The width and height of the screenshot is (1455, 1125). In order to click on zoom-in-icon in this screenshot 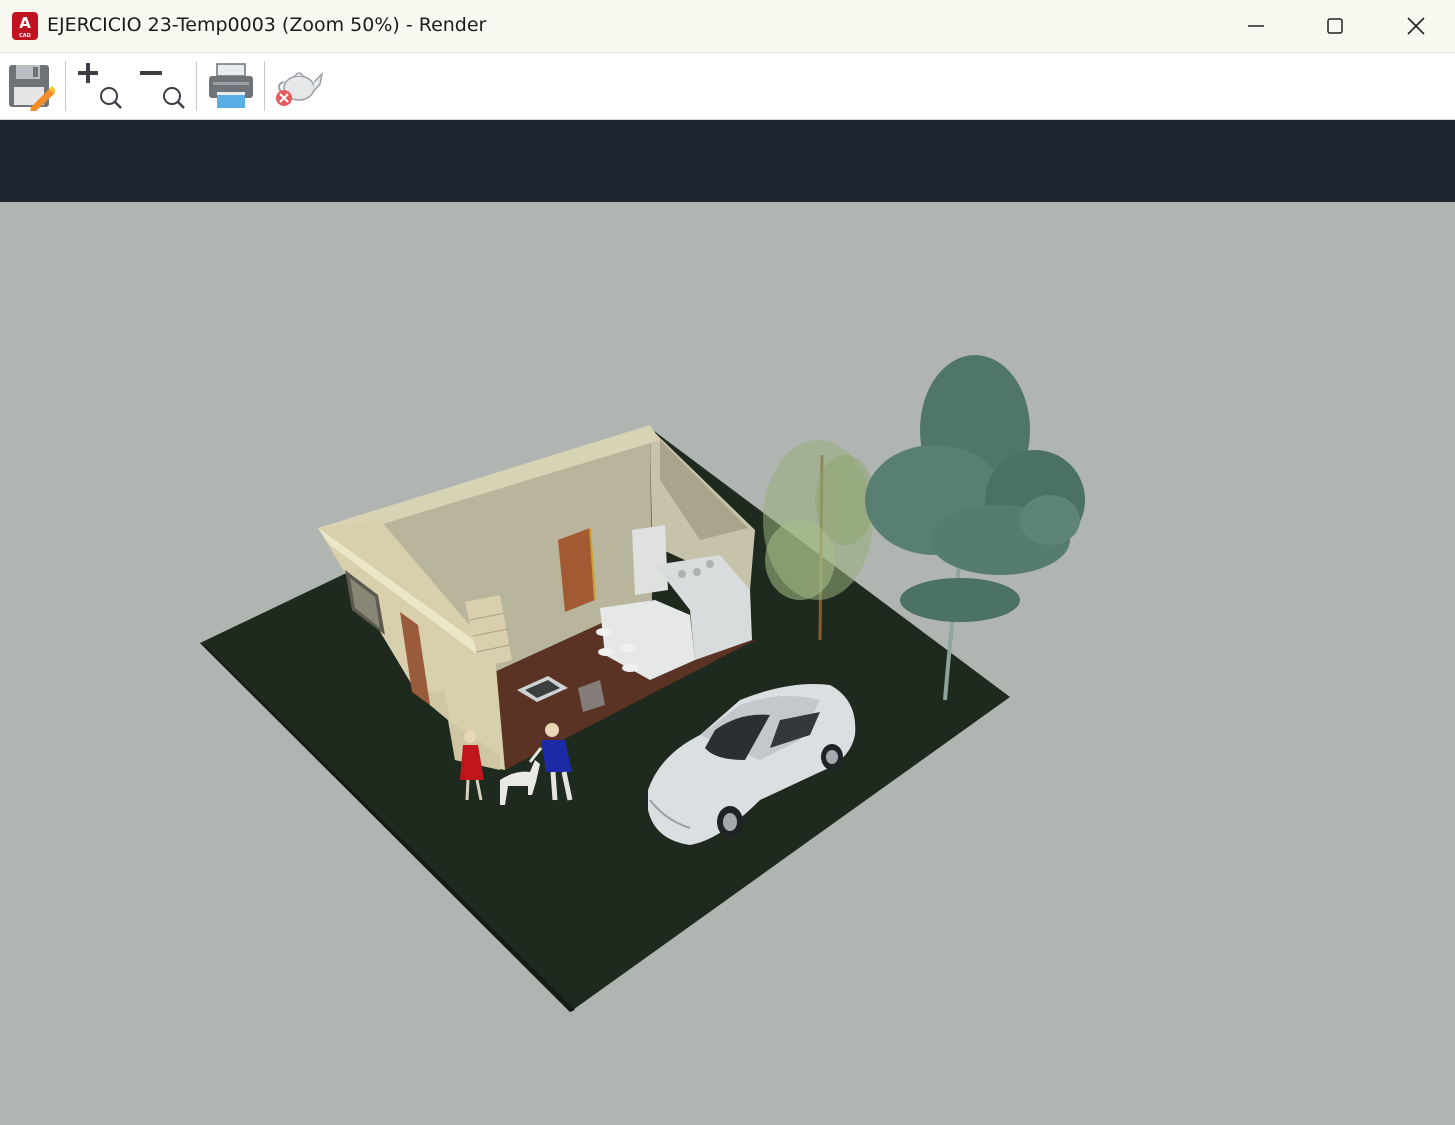, I will do `click(100, 86)`.